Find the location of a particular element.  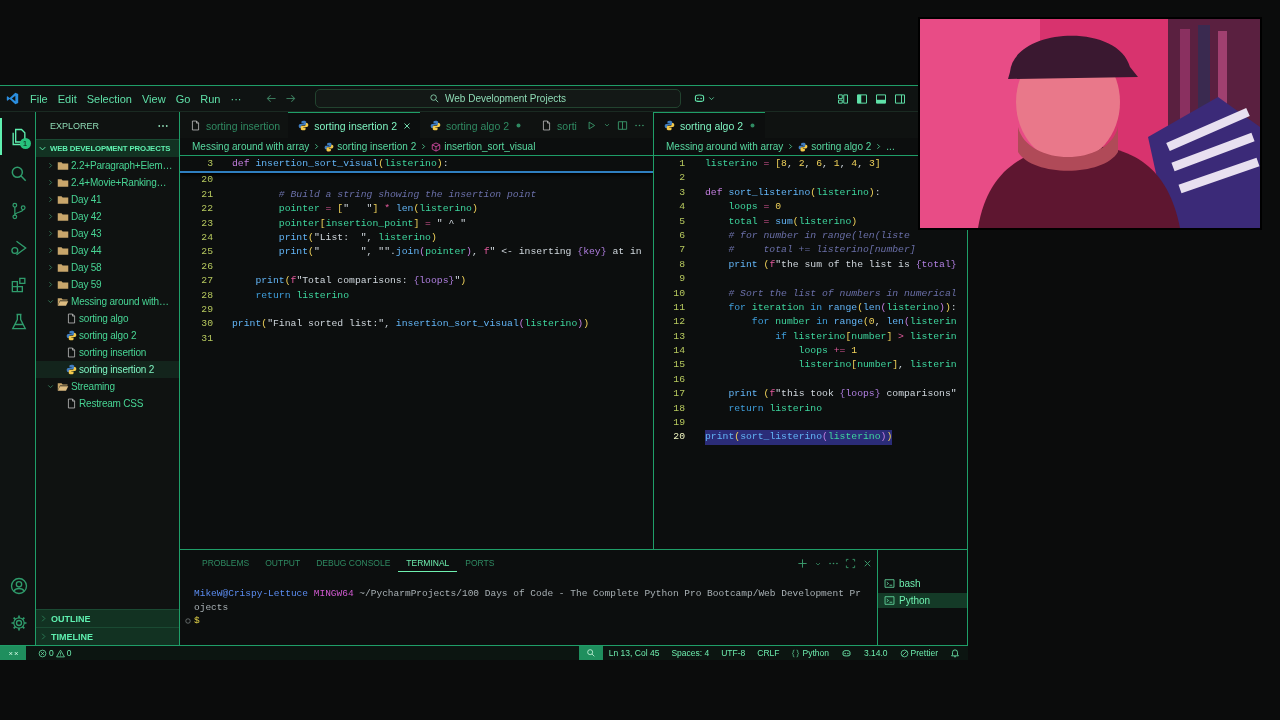

terminal-item: Python is located at coordinates (922, 600).